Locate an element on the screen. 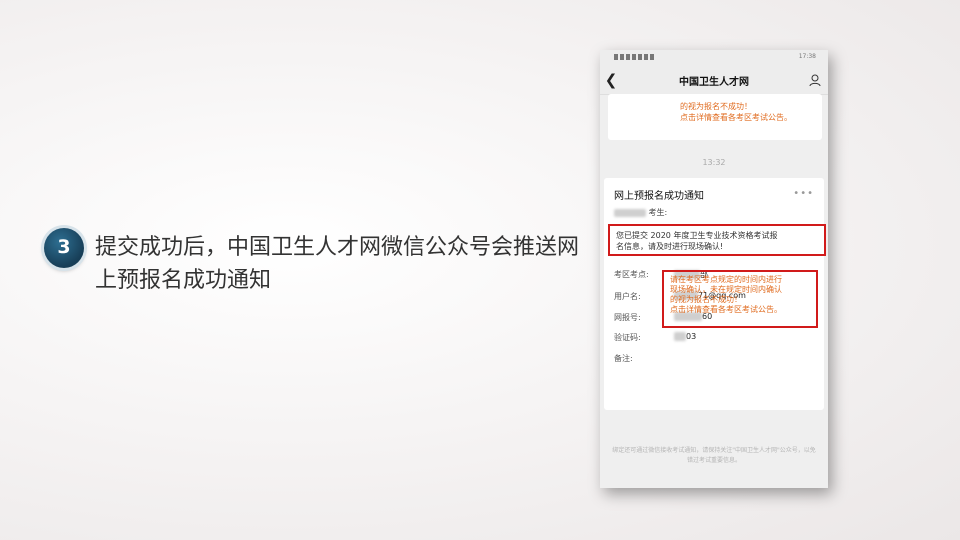  more-icon: ••• is located at coordinates (803, 193).